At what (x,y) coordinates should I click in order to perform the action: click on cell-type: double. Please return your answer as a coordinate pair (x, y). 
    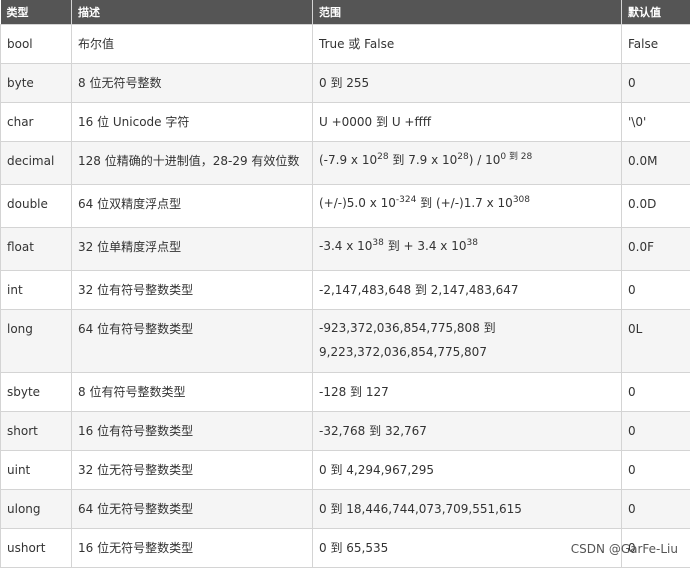
    Looking at the image, I should click on (36, 205).